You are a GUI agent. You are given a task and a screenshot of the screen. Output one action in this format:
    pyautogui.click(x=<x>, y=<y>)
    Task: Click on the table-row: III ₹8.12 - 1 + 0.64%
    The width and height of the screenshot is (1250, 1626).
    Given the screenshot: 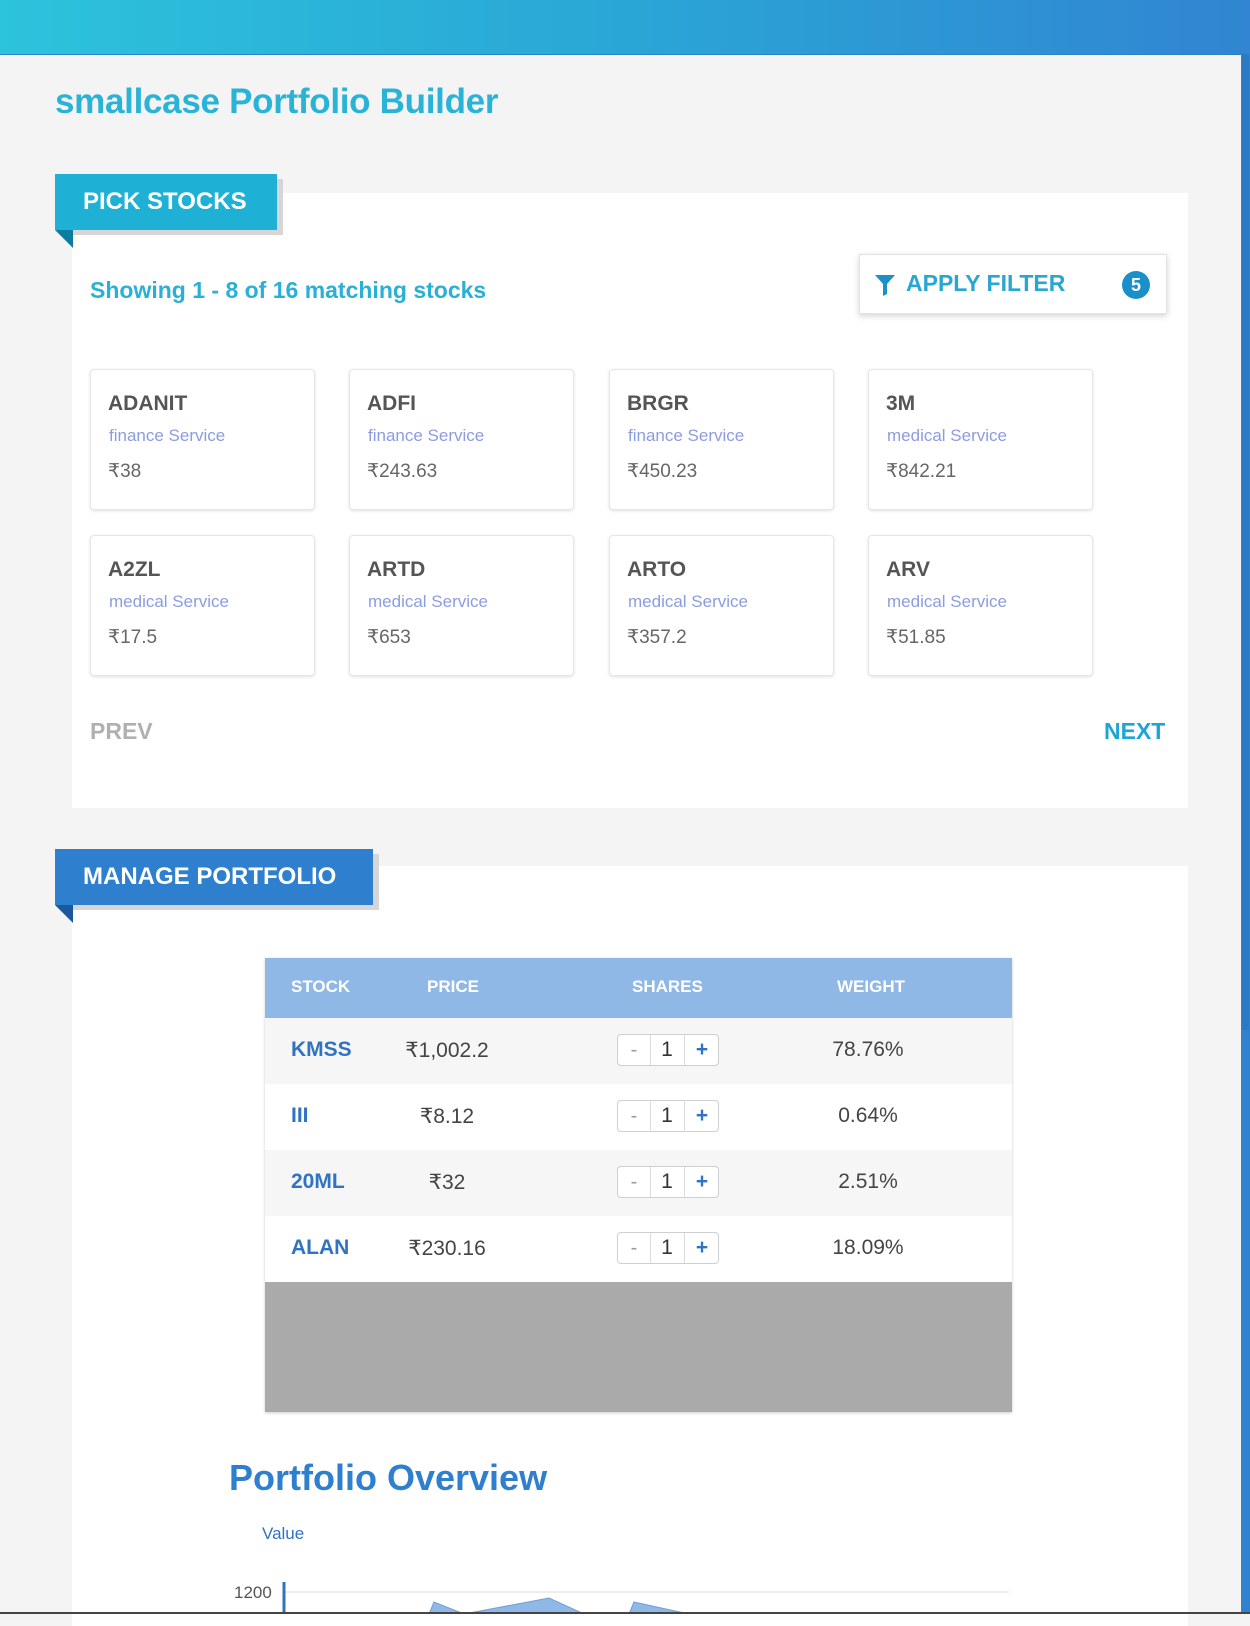 What is the action you would take?
    pyautogui.click(x=638, y=1117)
    